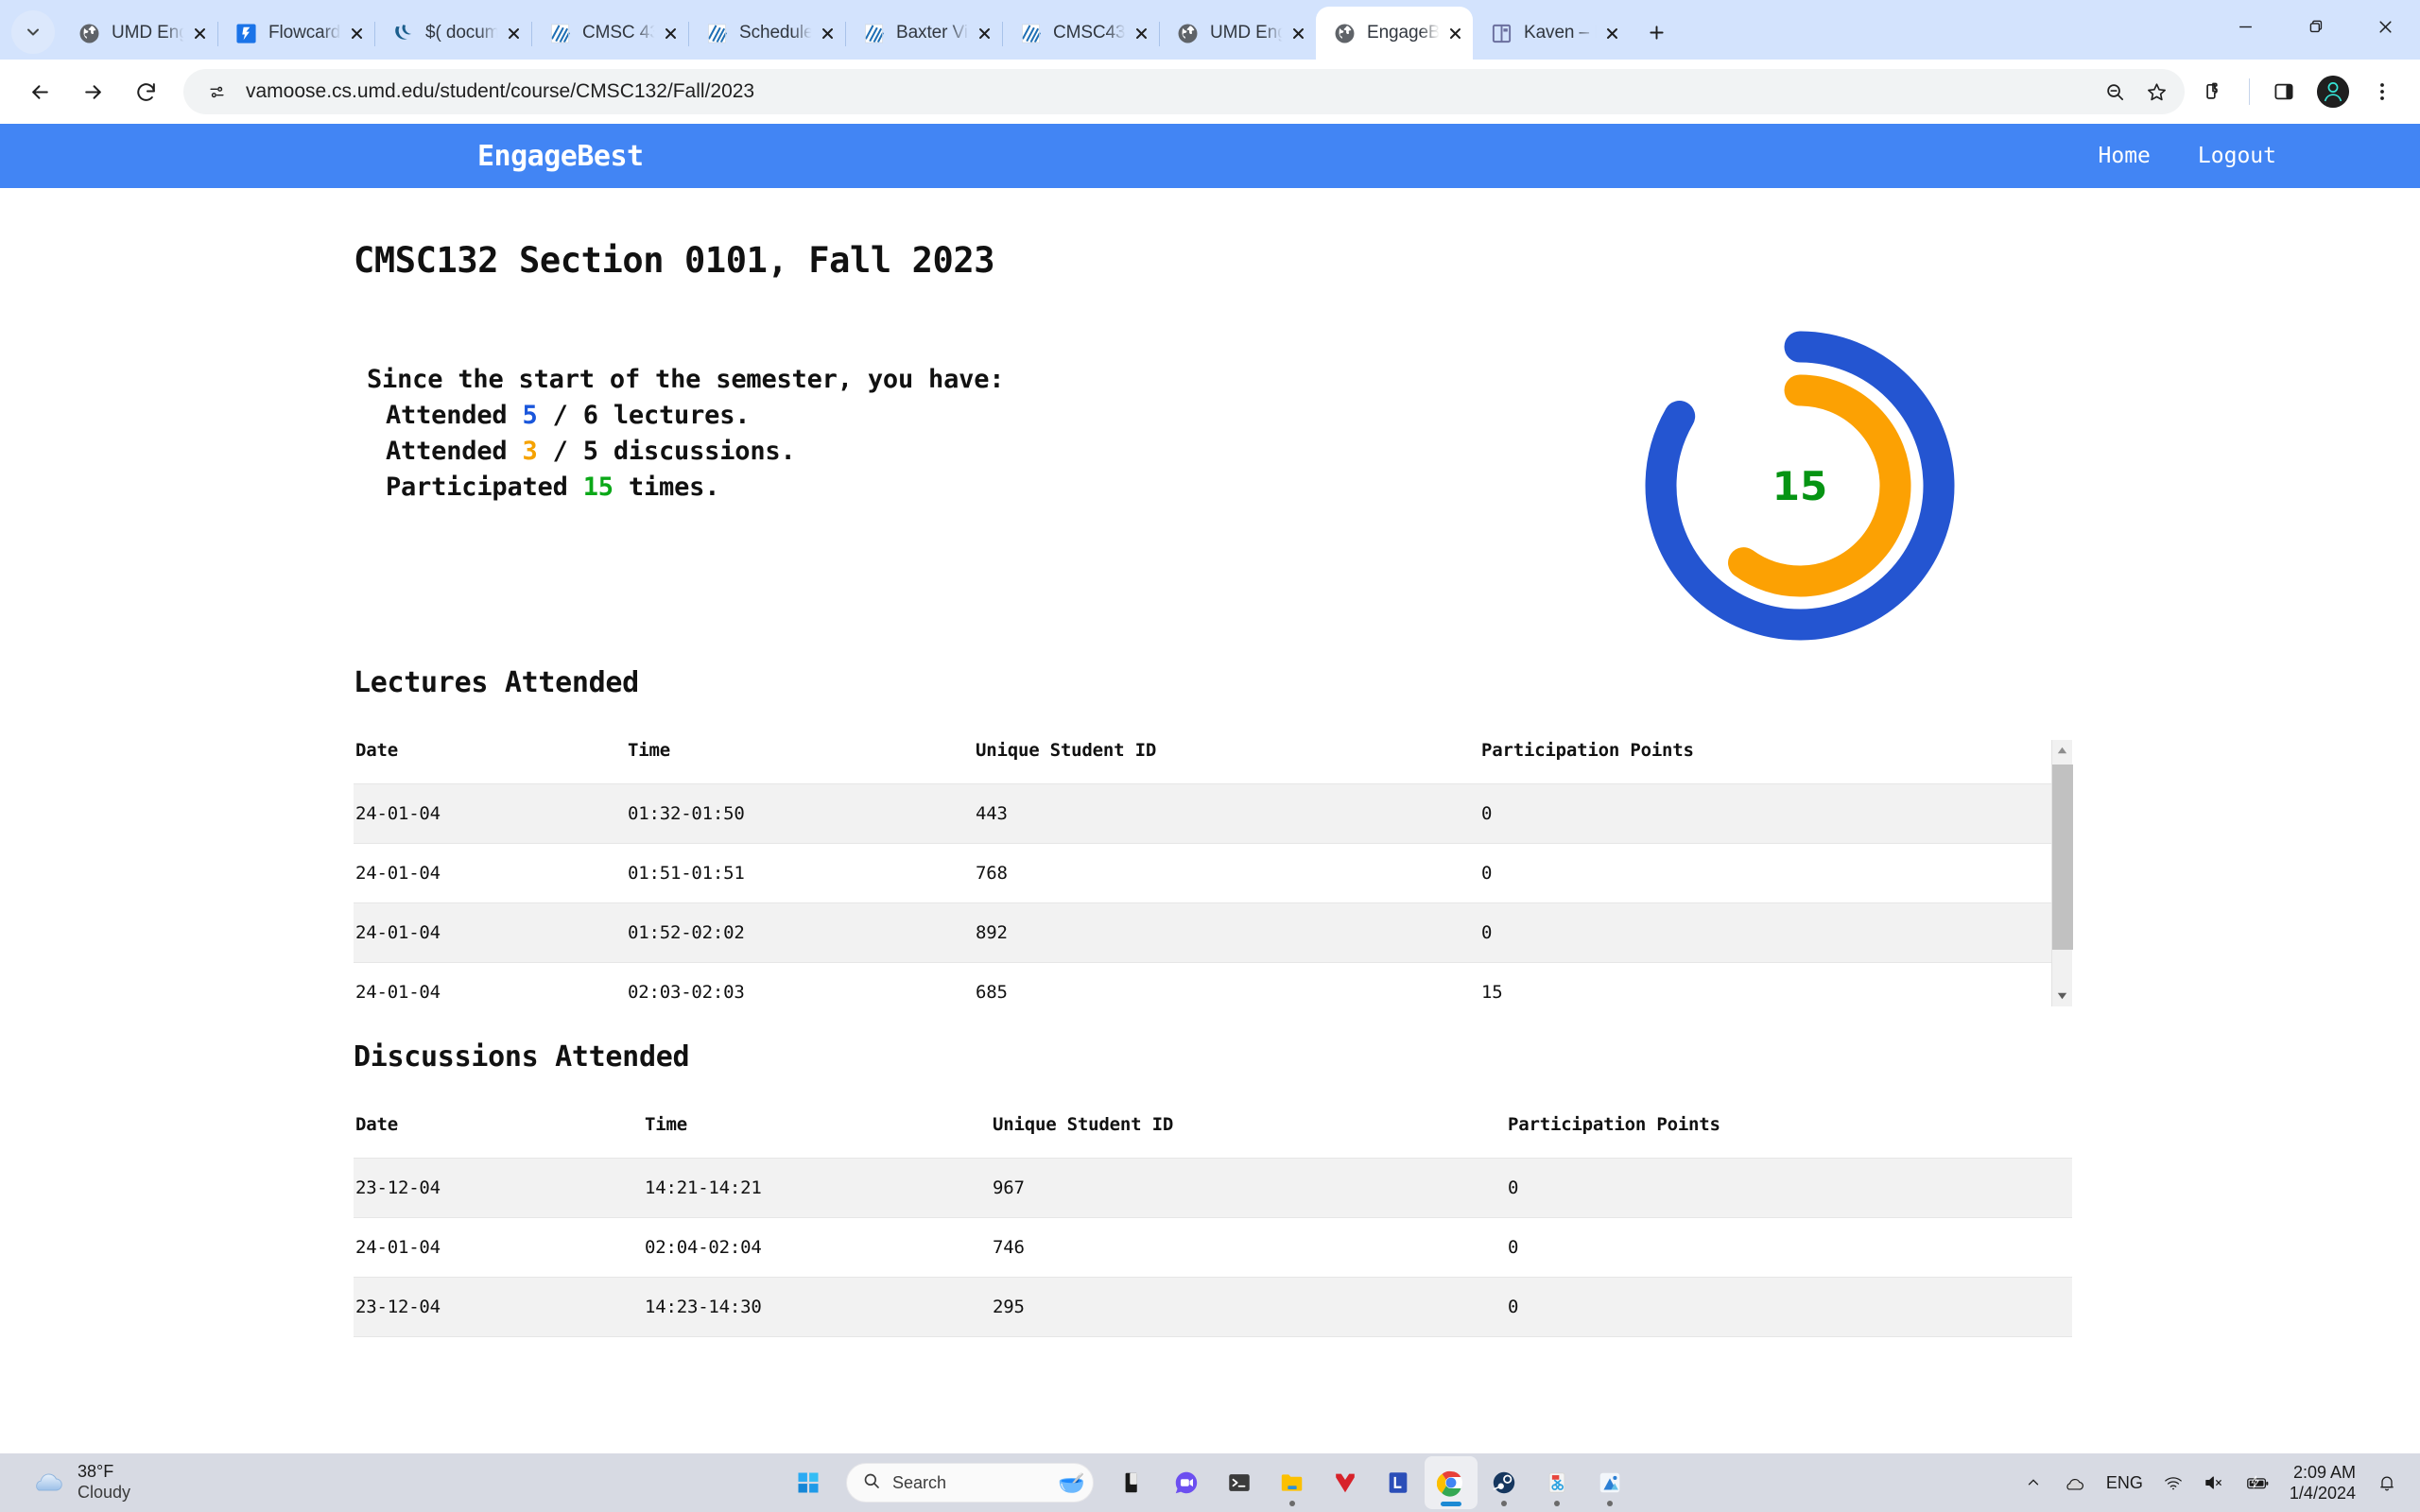 The width and height of the screenshot is (2420, 1512). I want to click on table-cell: 746, so click(1250, 1247).